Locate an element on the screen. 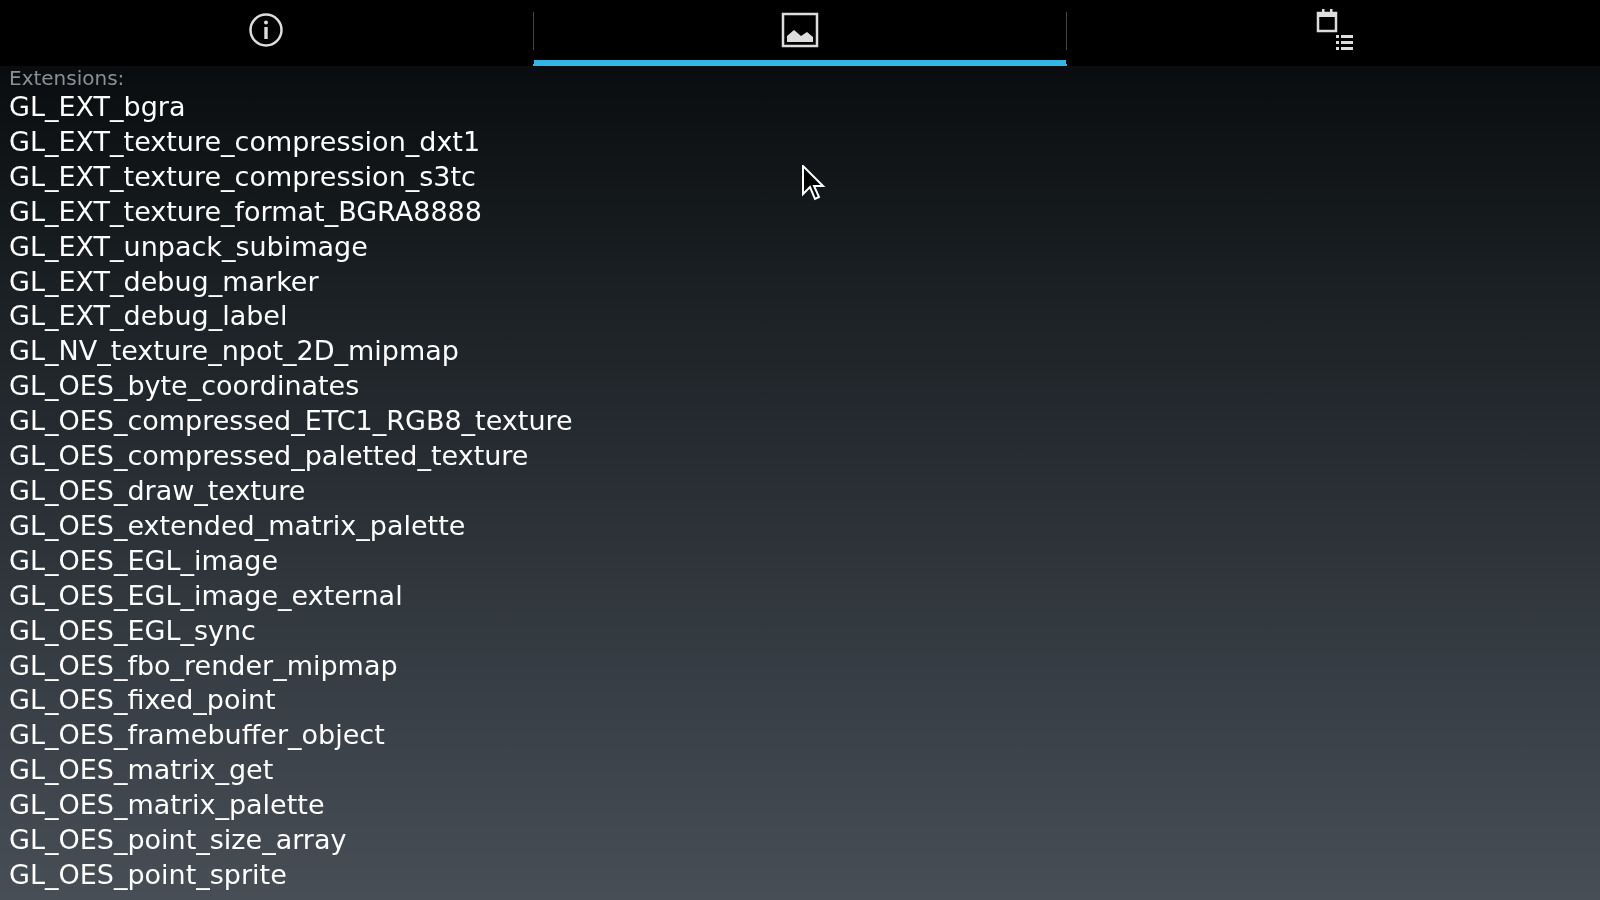 The height and width of the screenshot is (900, 1600). extension-name: GL_EXT_bgra is located at coordinates (97, 107).